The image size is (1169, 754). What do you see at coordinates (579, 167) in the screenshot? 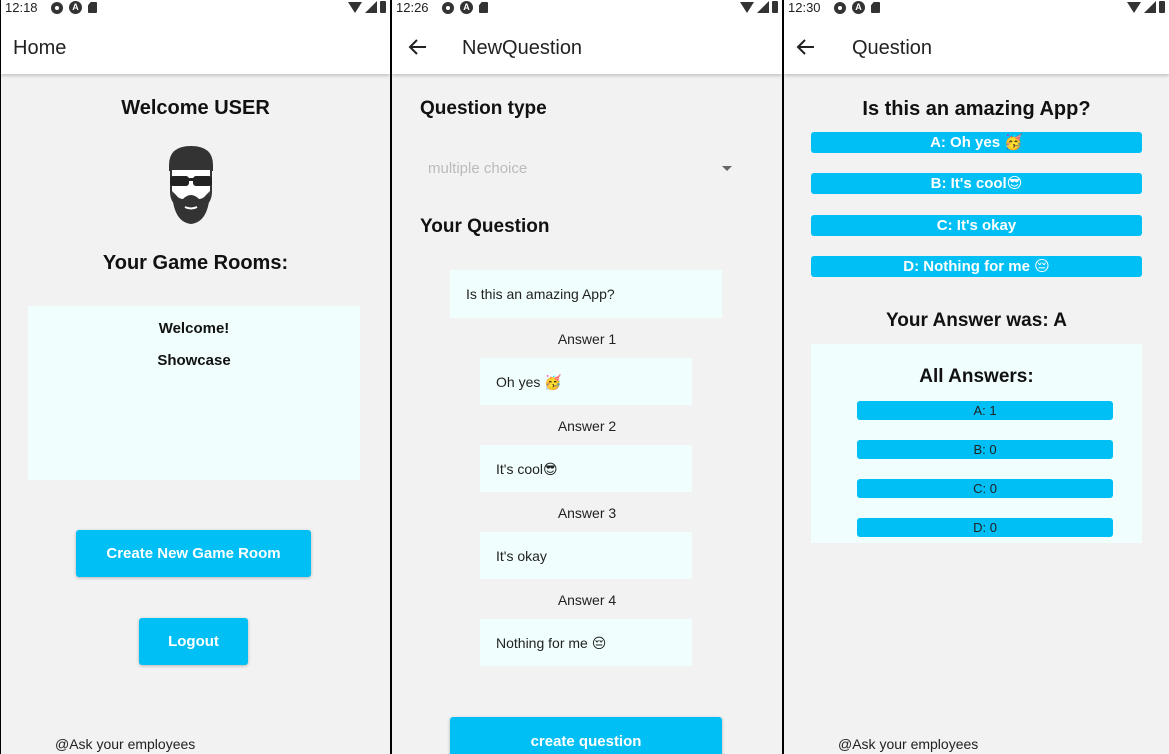
I see `question-type-dropdown: multiple choice` at bounding box center [579, 167].